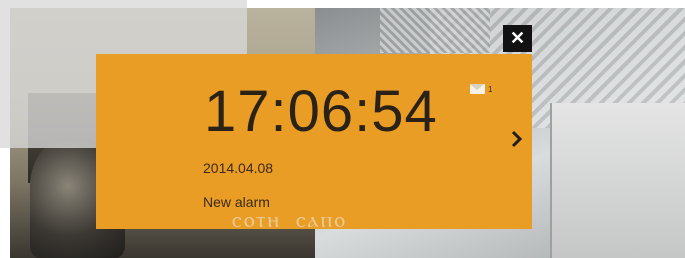 The image size is (685, 258). What do you see at coordinates (289, 220) in the screenshot?
I see `camera-overlay-text: ⲥⲟⲧⲏ ⲥⲁⲡⲟ` at bounding box center [289, 220].